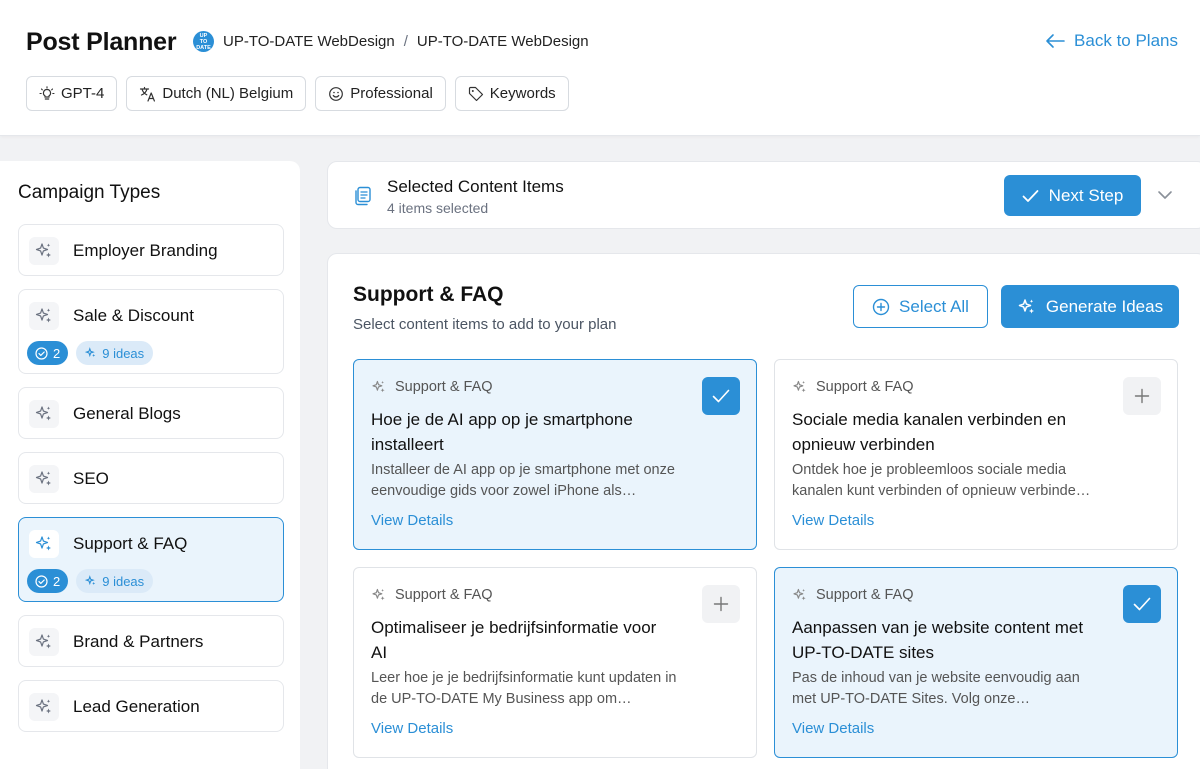 The image size is (1200, 769). I want to click on sidebar-item-label: Brand & Partners, so click(138, 641).